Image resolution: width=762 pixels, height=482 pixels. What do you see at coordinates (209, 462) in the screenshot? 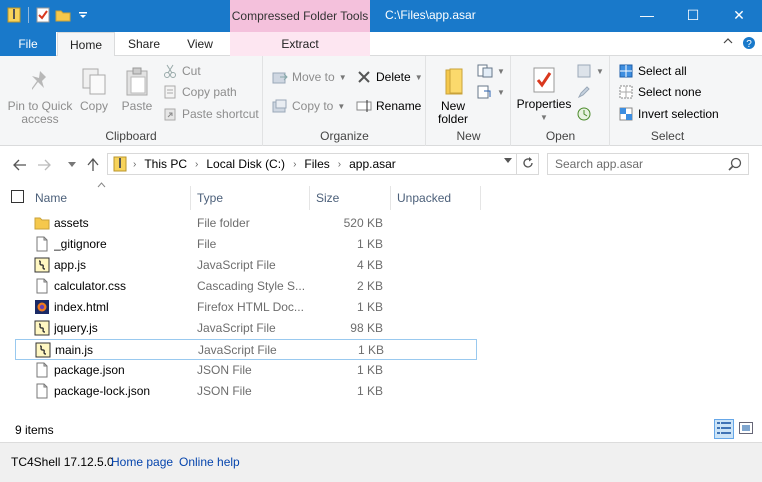
I see `online-help-link: Online help` at bounding box center [209, 462].